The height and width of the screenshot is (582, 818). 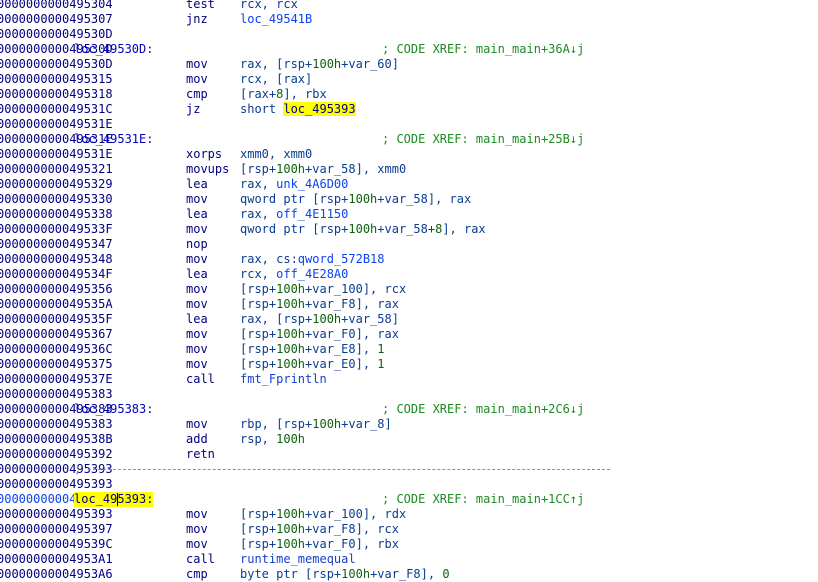 What do you see at coordinates (409, 109) in the screenshot?
I see `disasm-line: 000000000049531C jz short loc_495393` at bounding box center [409, 109].